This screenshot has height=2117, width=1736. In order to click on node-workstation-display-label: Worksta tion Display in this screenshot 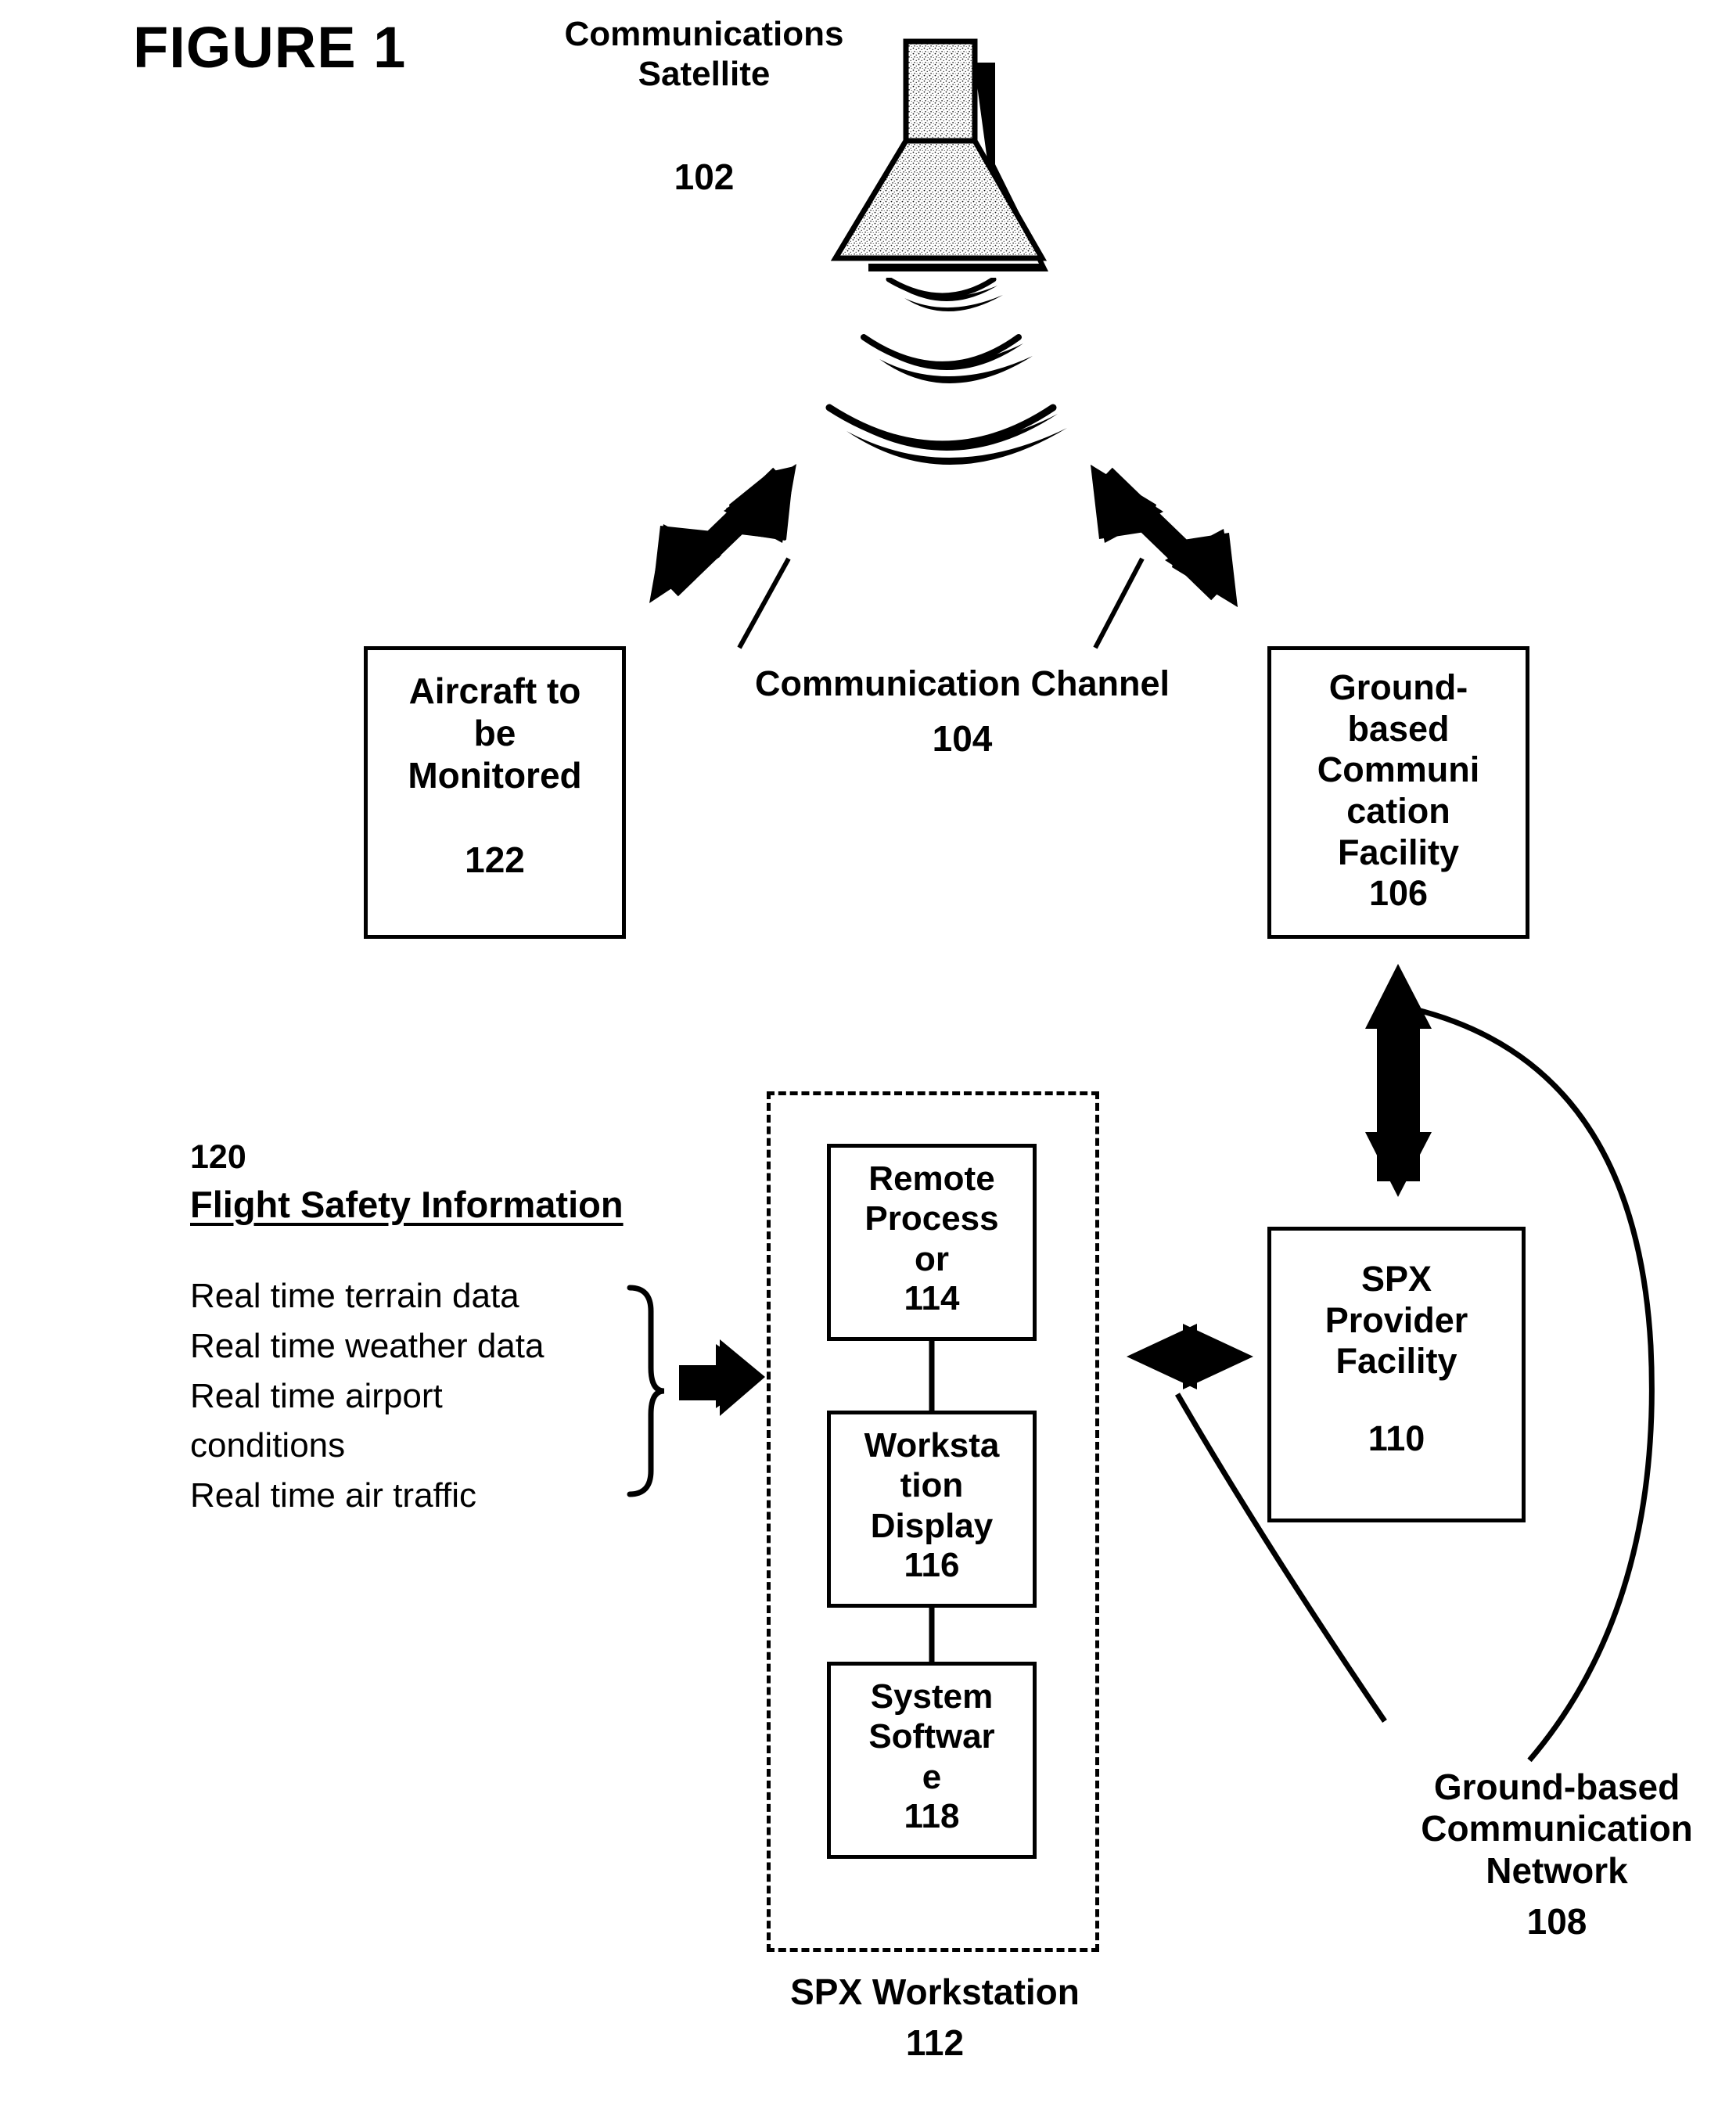, I will do `click(932, 1486)`.